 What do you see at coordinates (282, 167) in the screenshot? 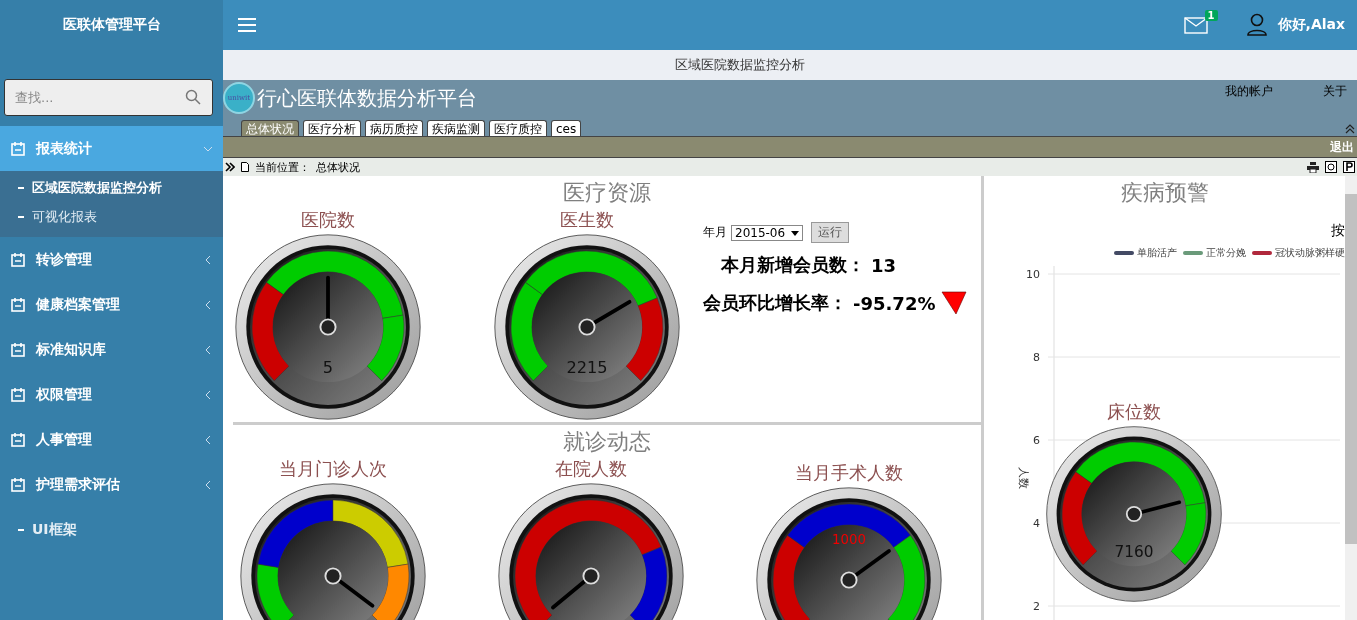
I see `location-label: 当前位置：` at bounding box center [282, 167].